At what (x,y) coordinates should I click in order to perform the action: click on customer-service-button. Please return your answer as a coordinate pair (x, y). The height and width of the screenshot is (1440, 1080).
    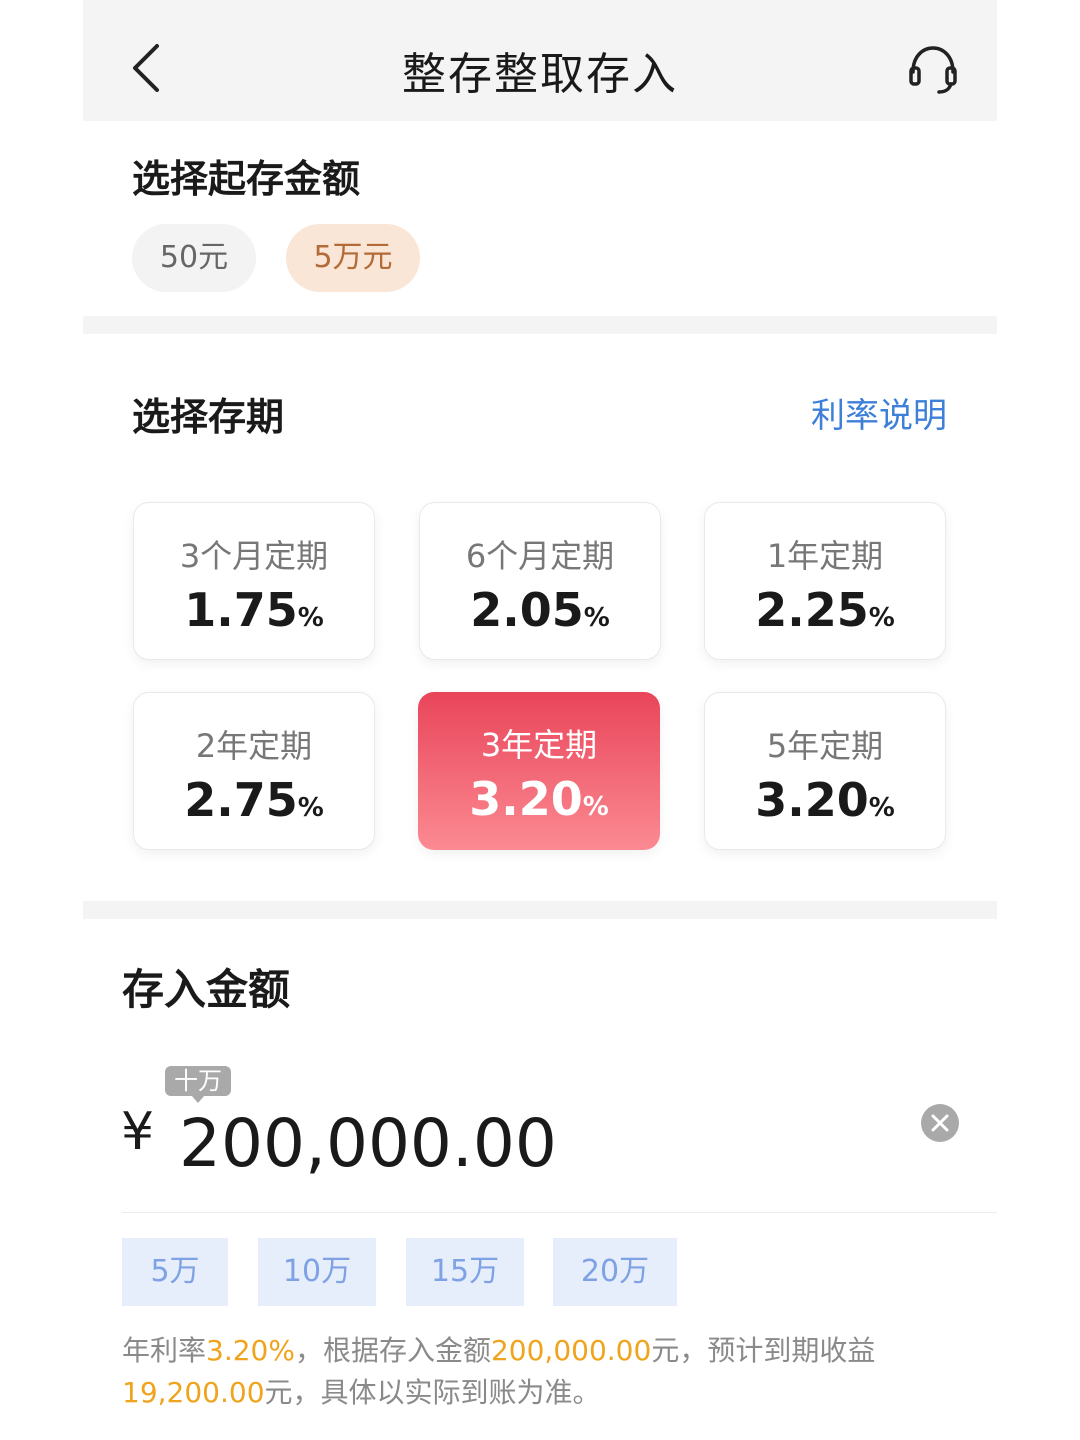
    Looking at the image, I should click on (933, 70).